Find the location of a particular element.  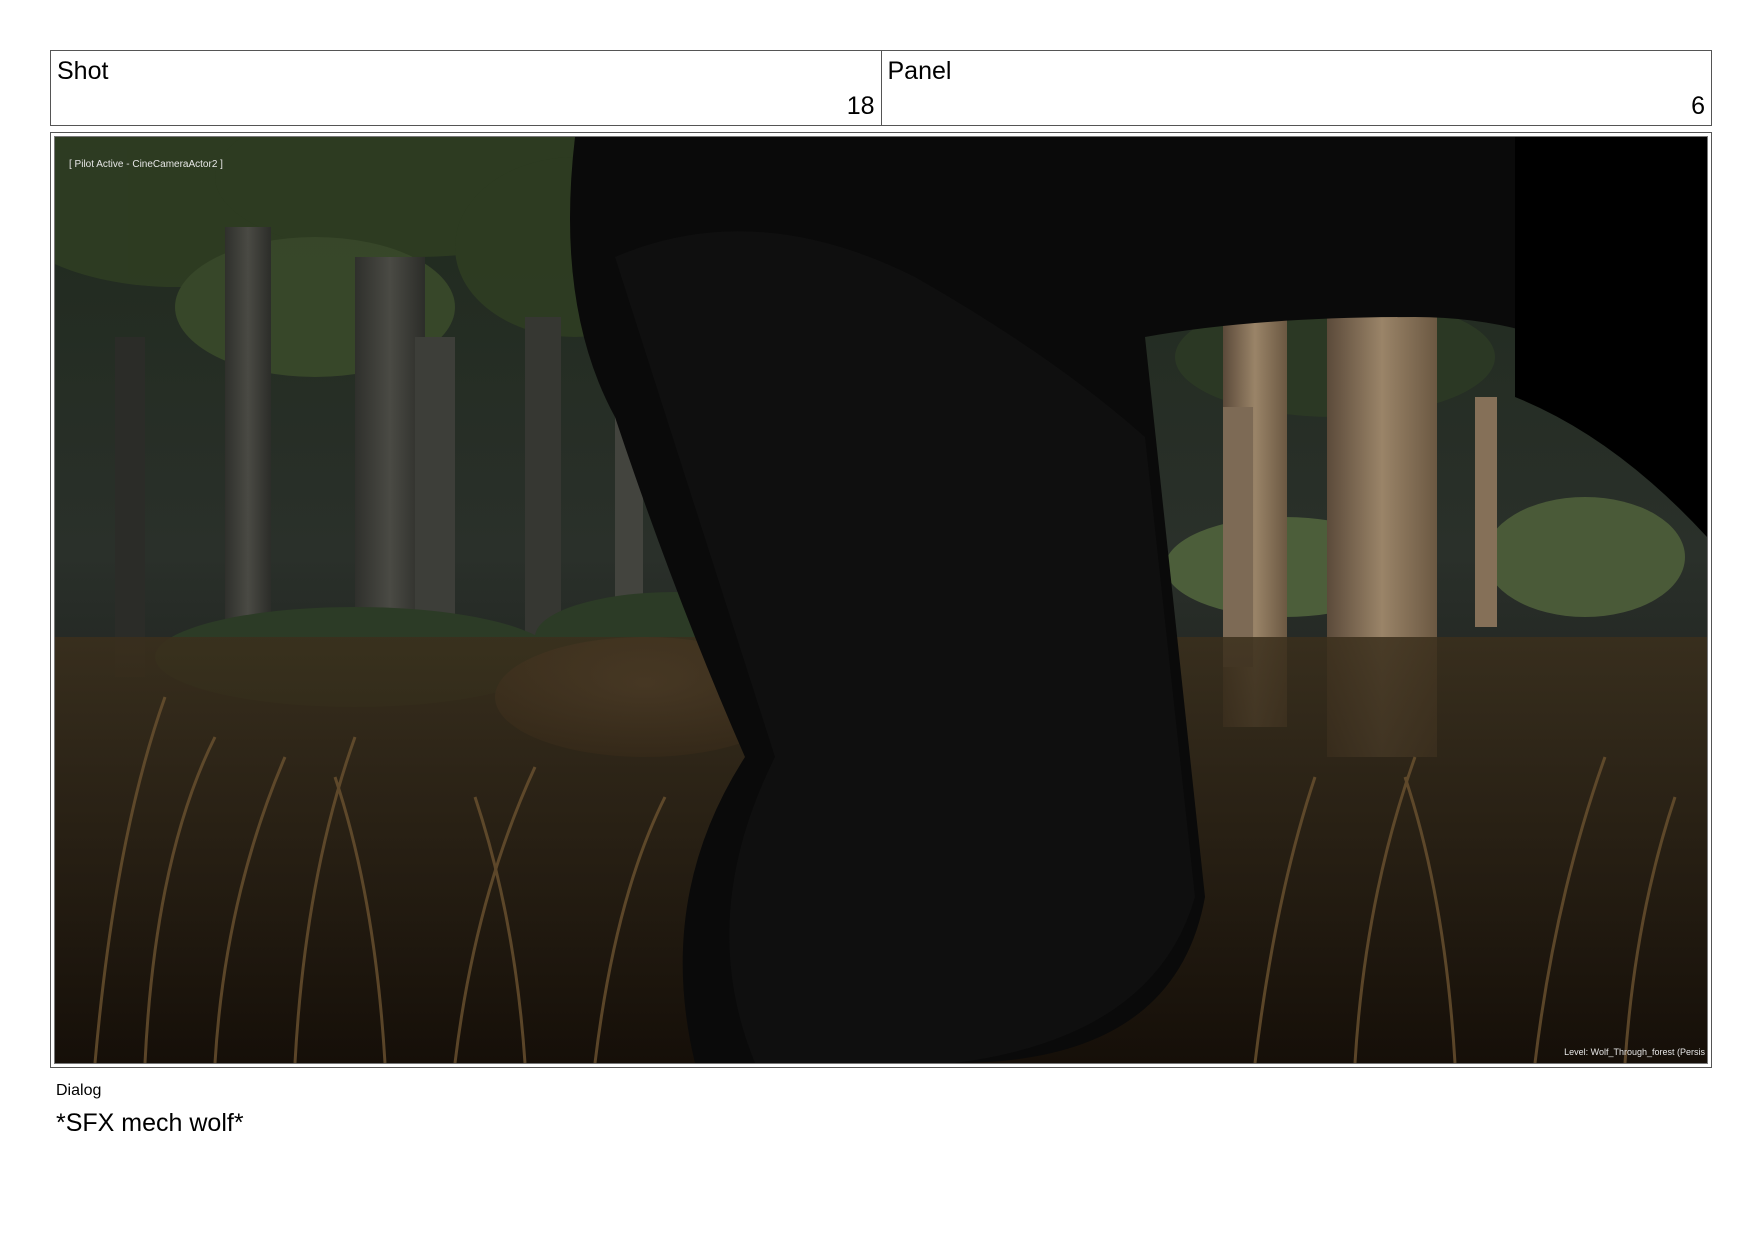

dialog-label: Dialog is located at coordinates (79, 1090).